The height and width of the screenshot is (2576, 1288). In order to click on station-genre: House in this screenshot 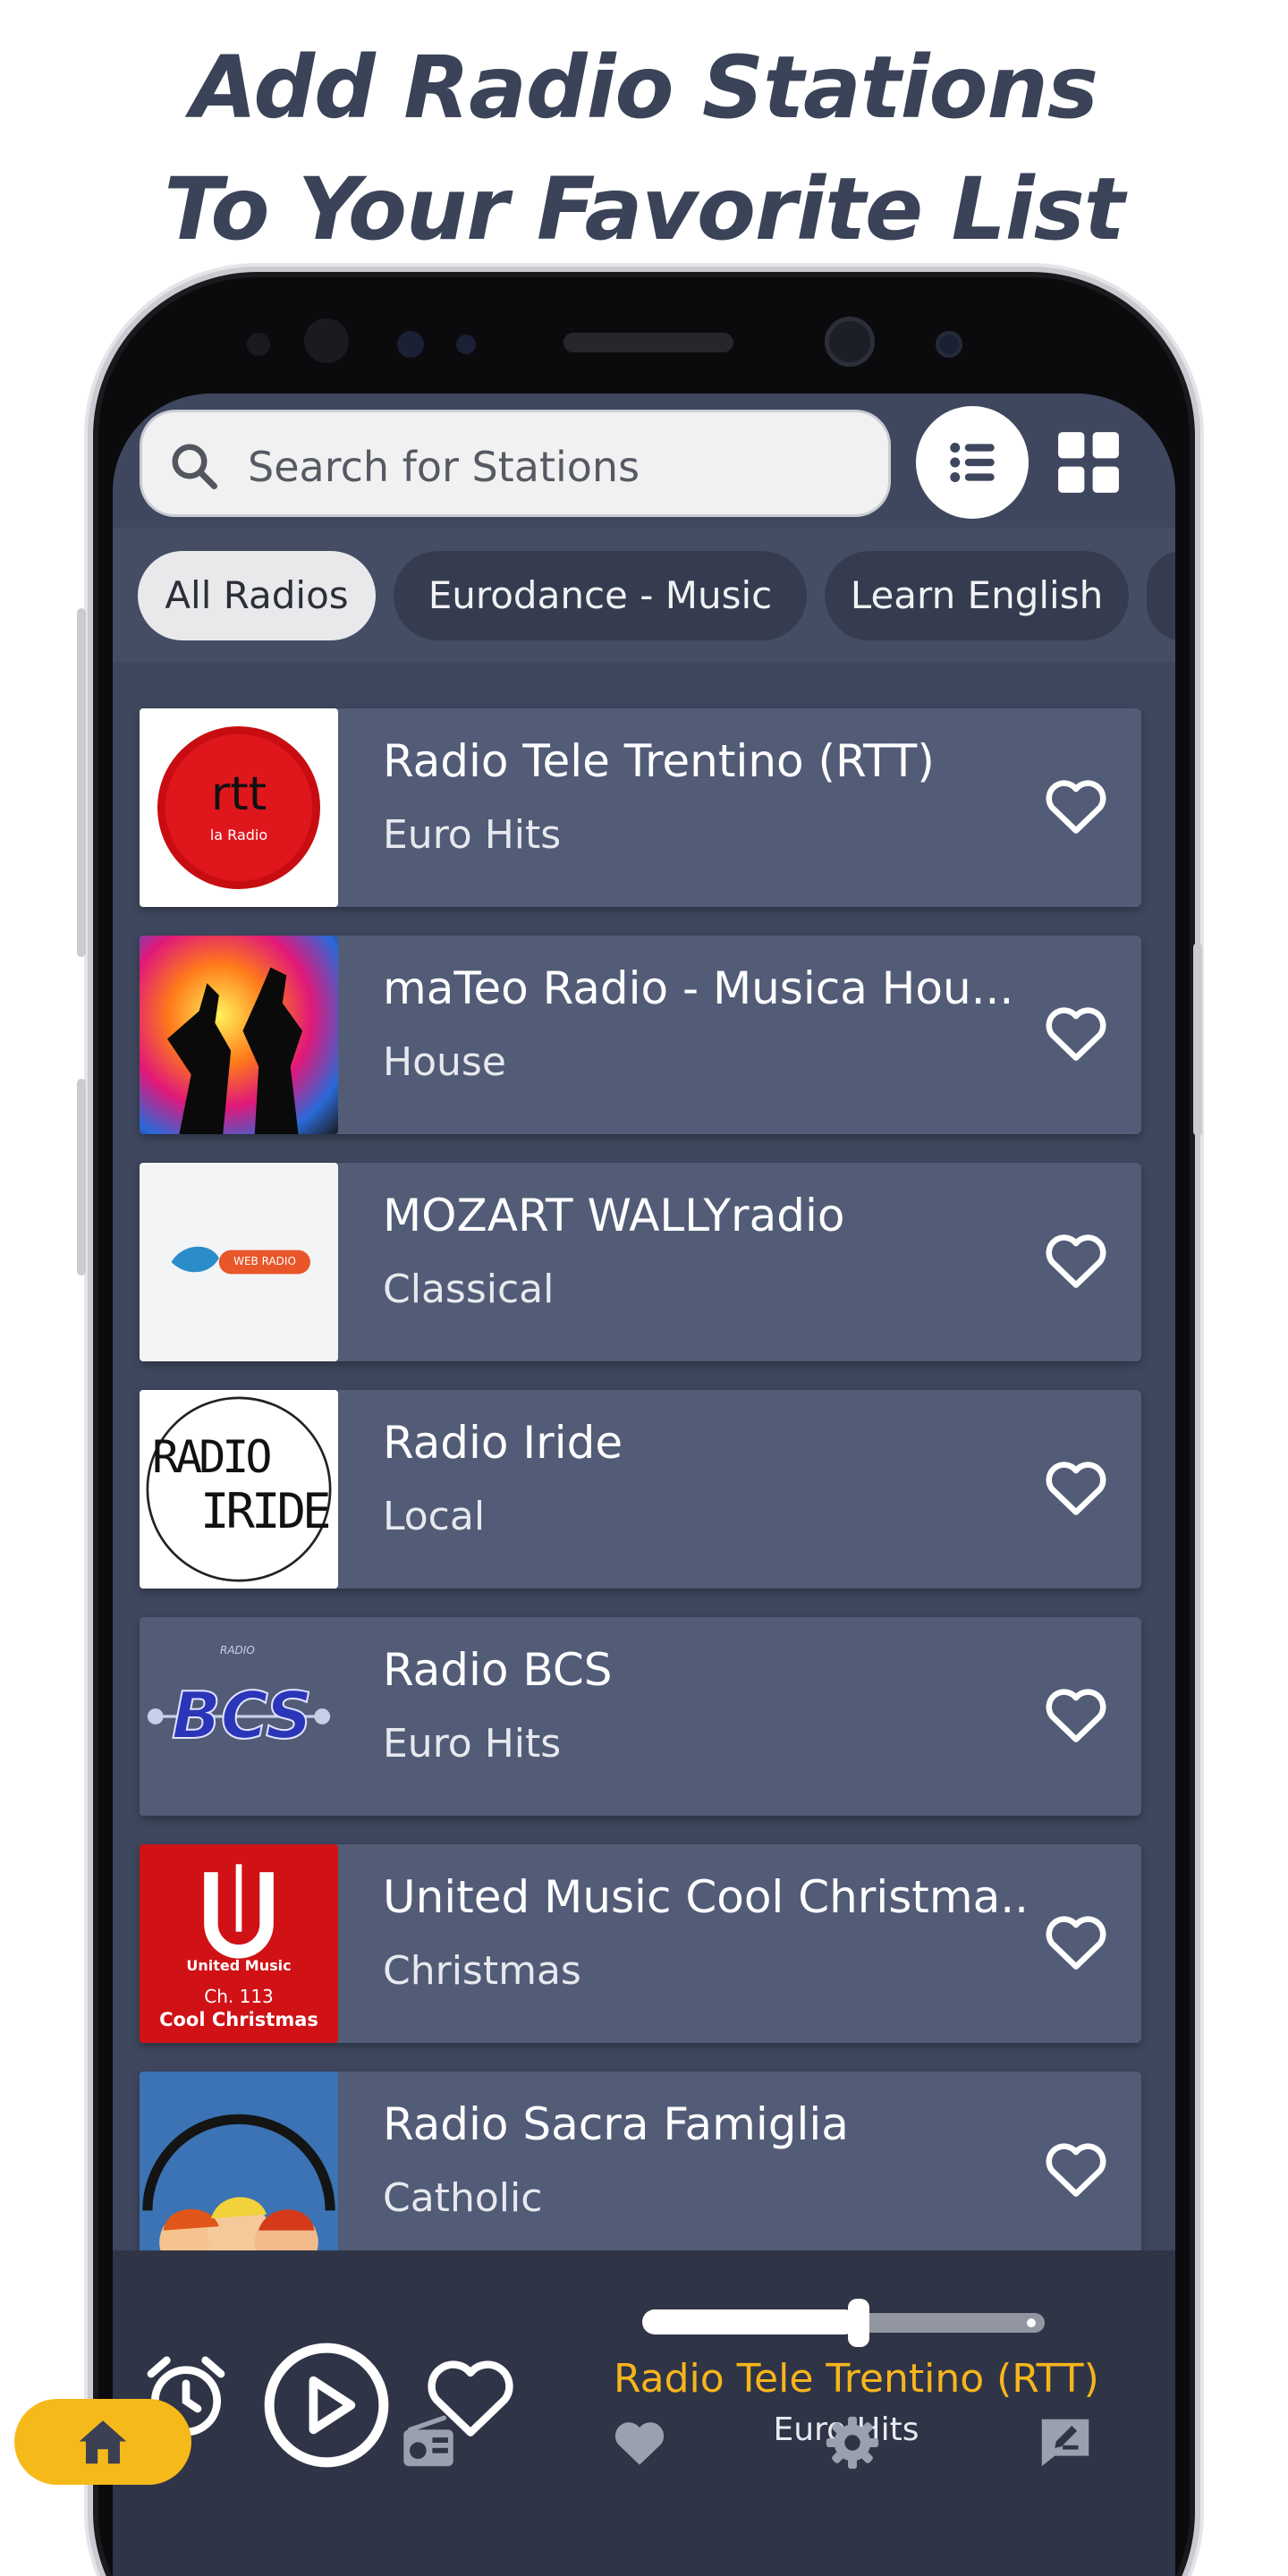, I will do `click(444, 1062)`.